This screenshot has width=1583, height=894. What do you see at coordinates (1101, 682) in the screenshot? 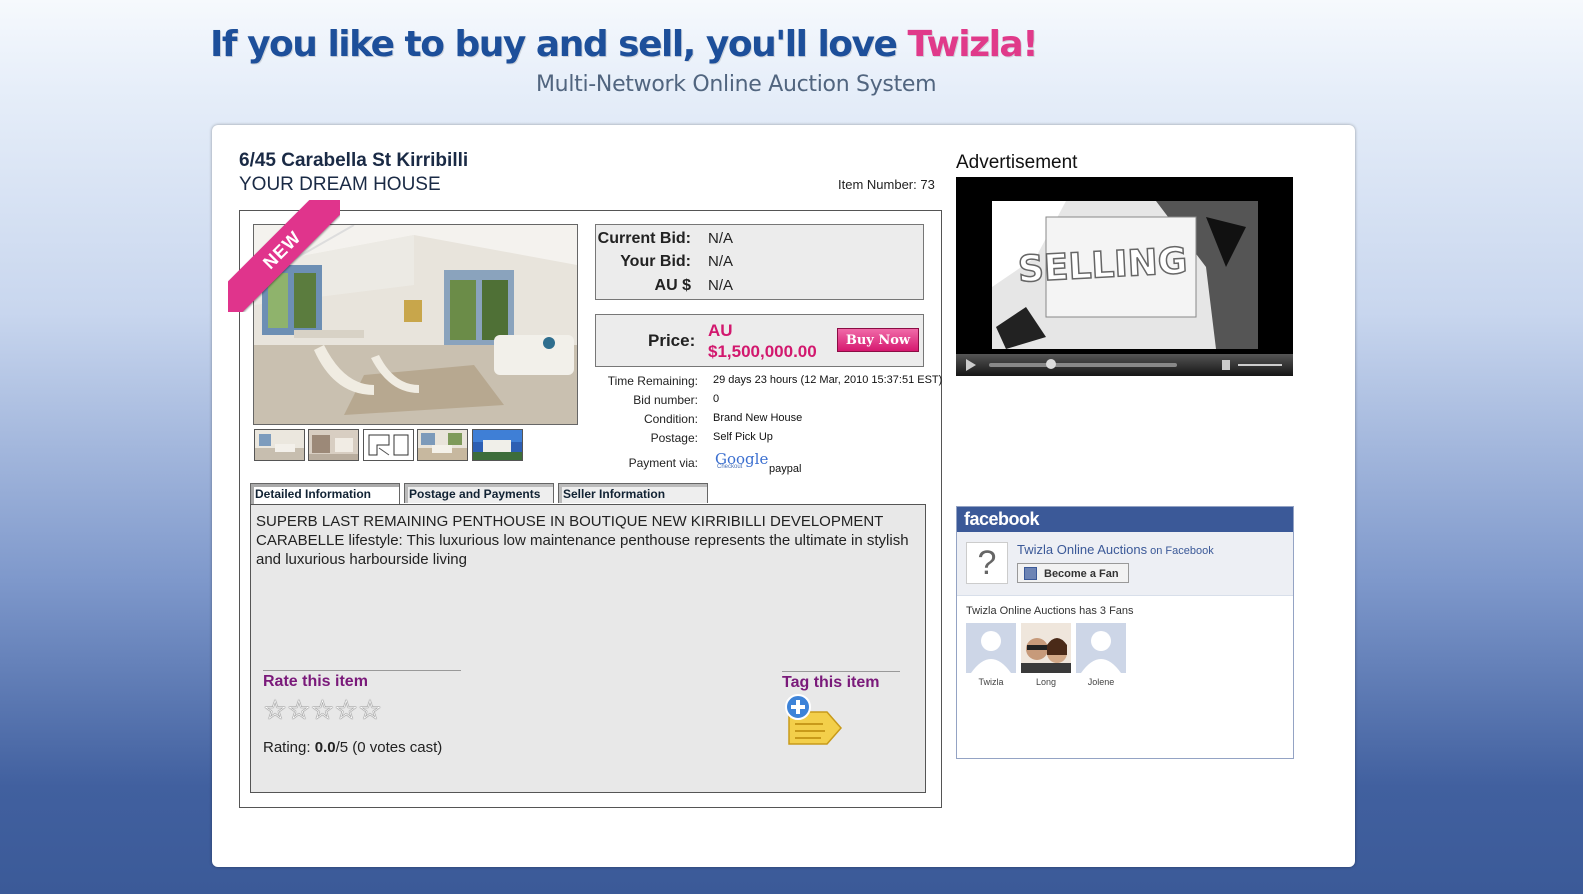
I see `fan-name: Jolene` at bounding box center [1101, 682].